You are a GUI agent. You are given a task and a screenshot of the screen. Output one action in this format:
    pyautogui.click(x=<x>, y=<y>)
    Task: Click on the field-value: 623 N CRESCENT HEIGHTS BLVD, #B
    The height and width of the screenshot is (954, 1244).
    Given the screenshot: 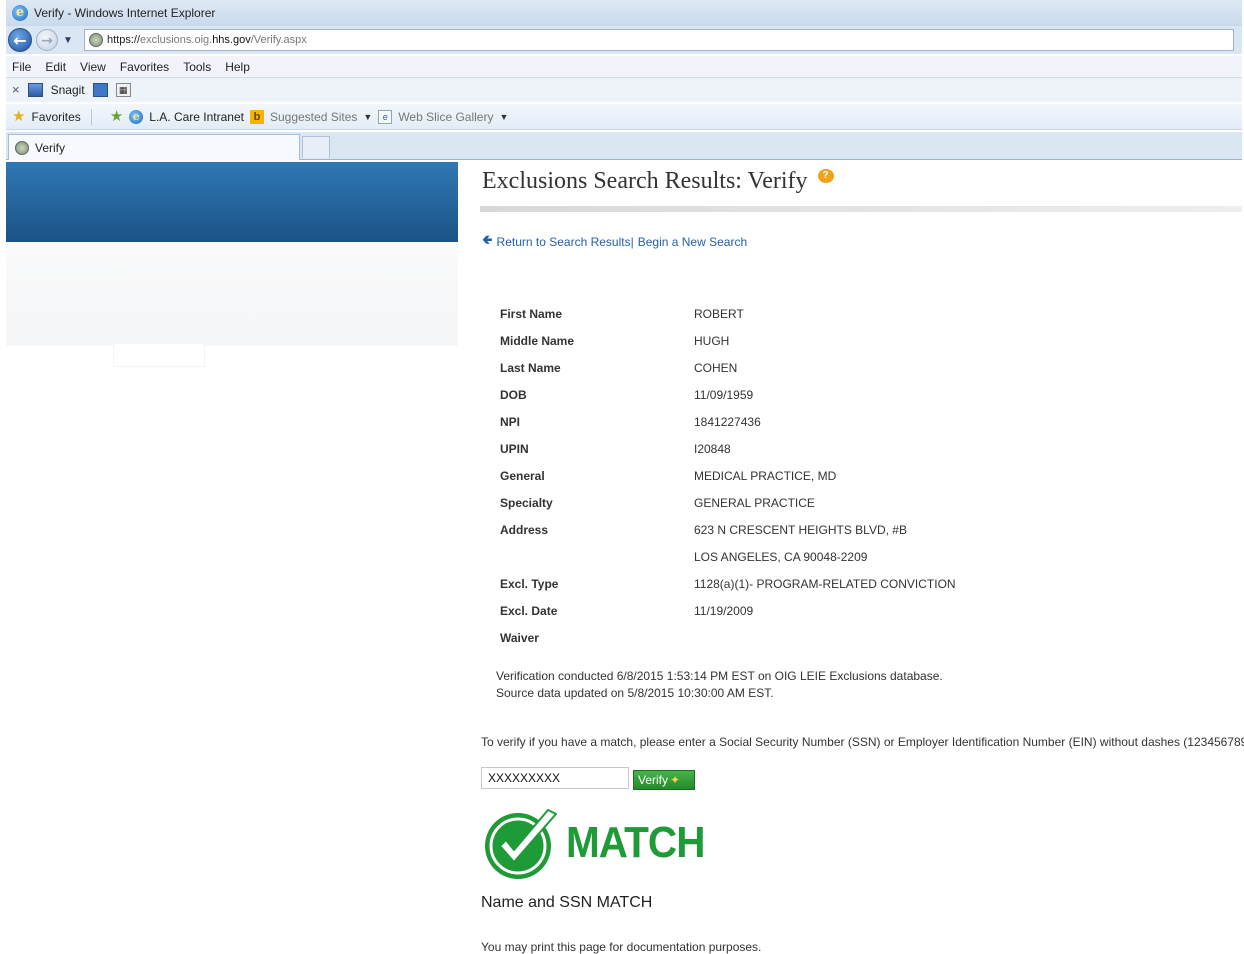 What is the action you would take?
    pyautogui.click(x=800, y=529)
    